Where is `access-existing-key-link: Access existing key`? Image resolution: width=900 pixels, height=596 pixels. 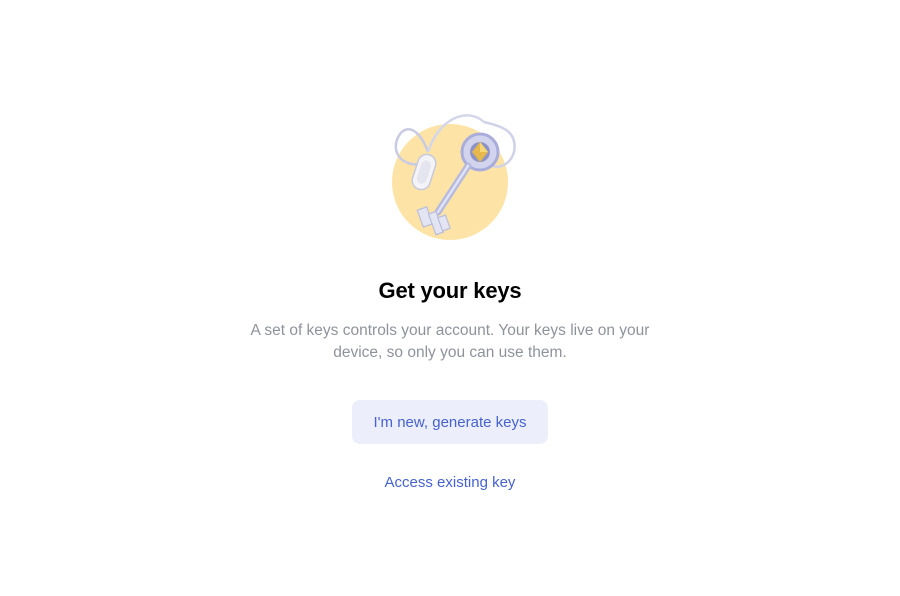 access-existing-key-link: Access existing key is located at coordinates (450, 482).